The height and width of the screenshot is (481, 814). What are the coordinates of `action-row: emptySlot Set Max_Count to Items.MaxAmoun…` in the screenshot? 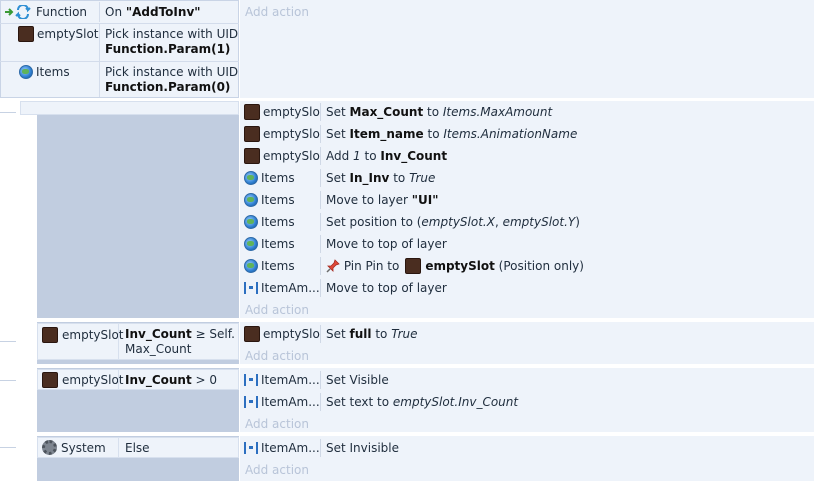 It's located at (527, 112).